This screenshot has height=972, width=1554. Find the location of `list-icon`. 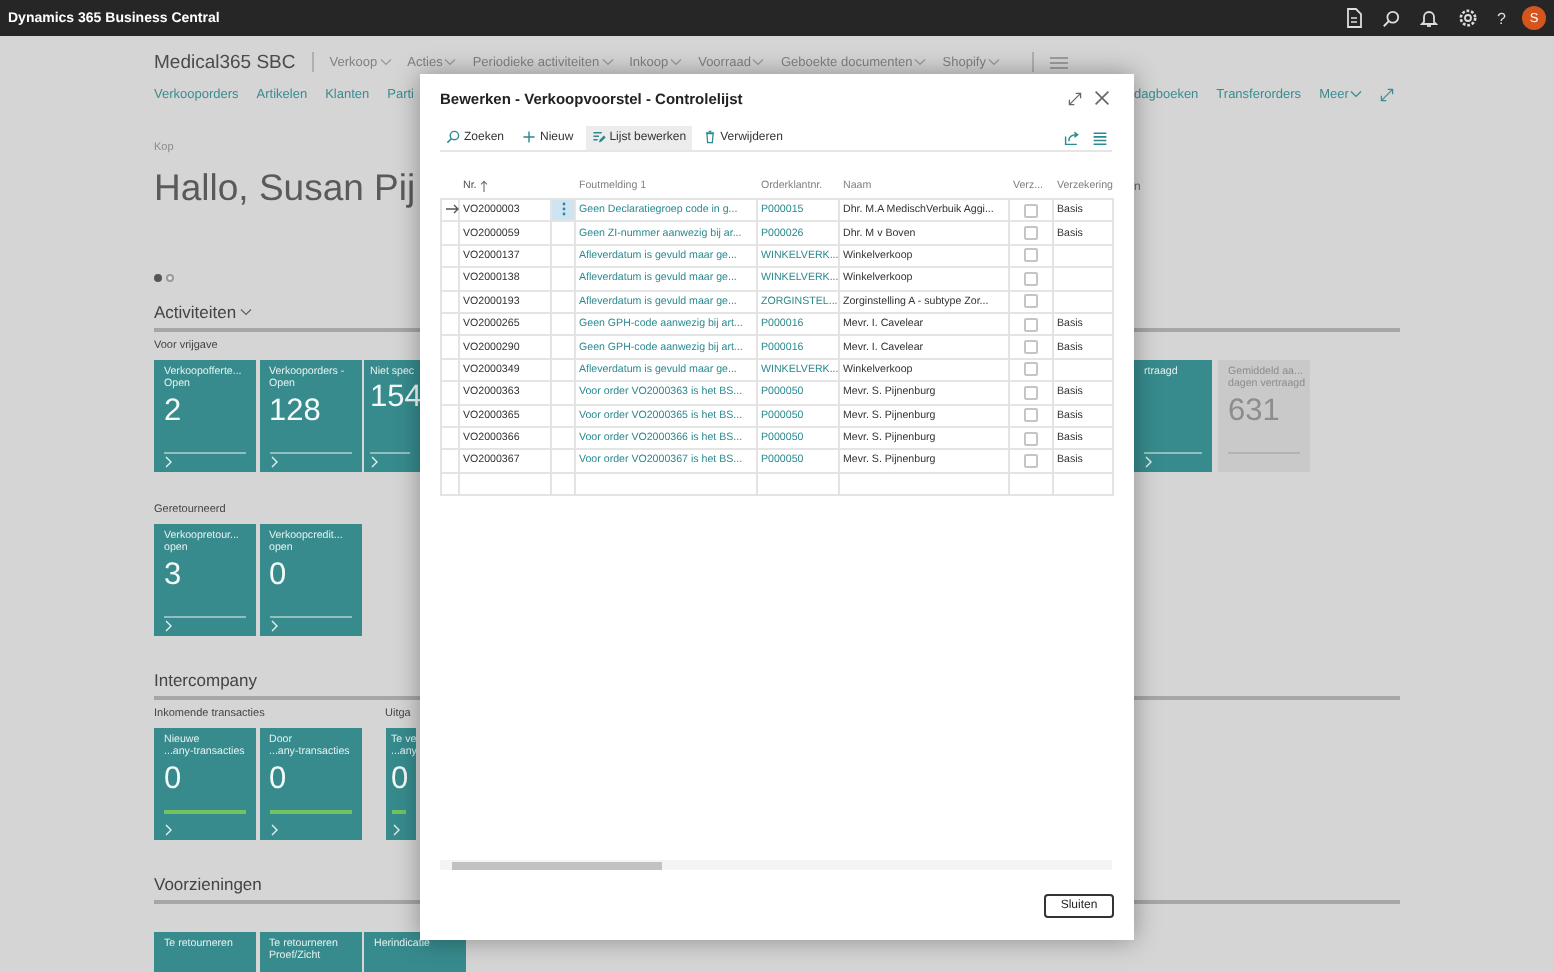

list-icon is located at coordinates (1100, 137).